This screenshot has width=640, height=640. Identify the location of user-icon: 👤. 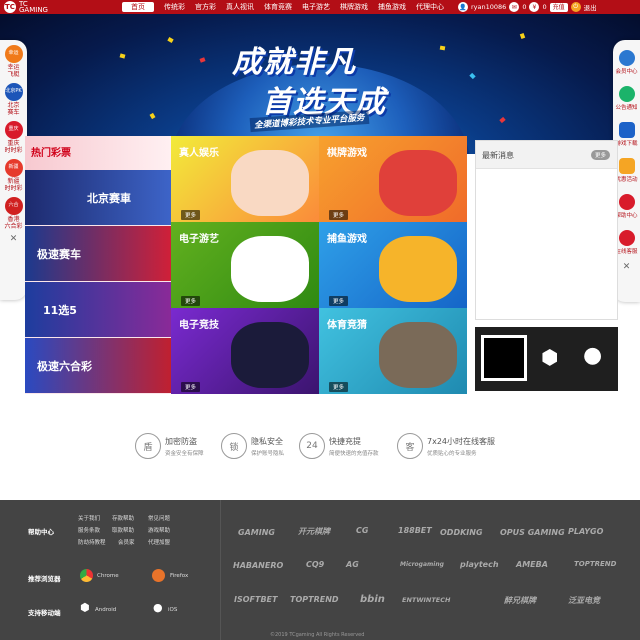
(463, 7).